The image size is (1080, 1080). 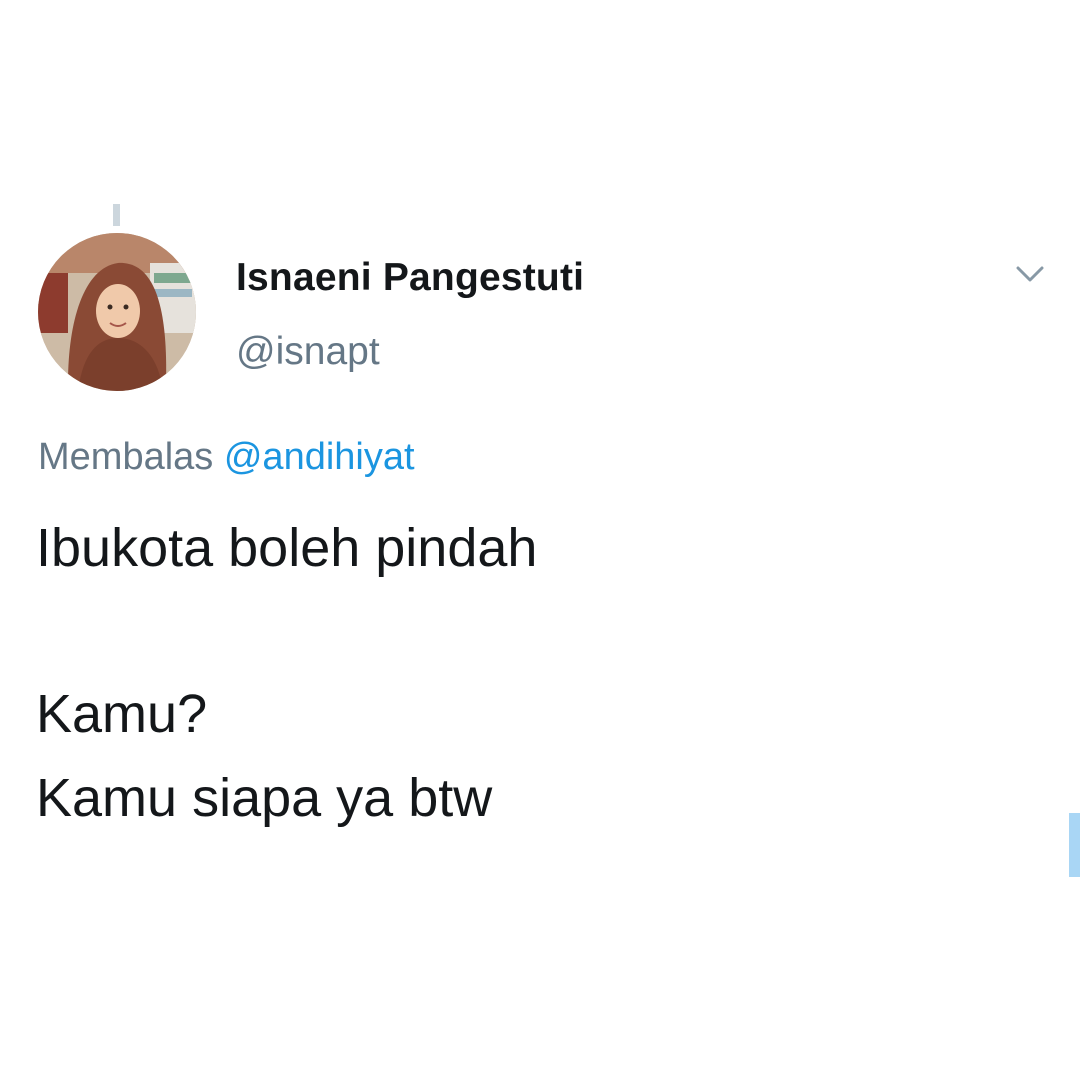 I want to click on author-handle: @isnapt, so click(x=308, y=352).